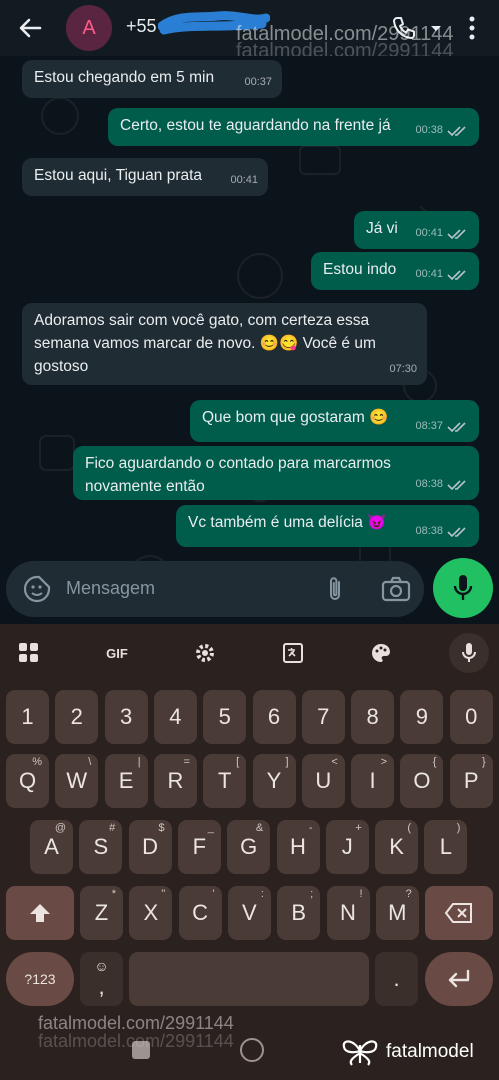 This screenshot has width=499, height=1080. I want to click on message-bubble-outgoing: Vc também é uma delícia 😈 08:38, so click(327, 526).